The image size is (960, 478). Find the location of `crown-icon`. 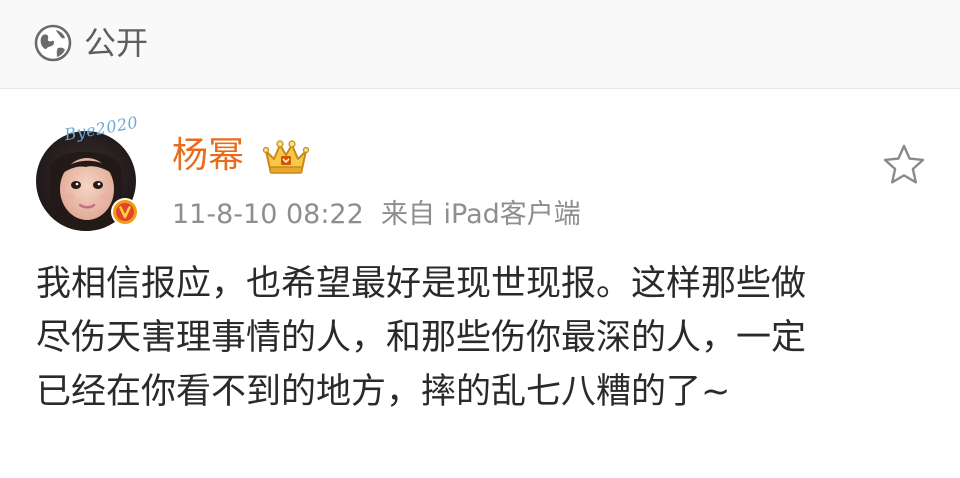

crown-icon is located at coordinates (286, 156).